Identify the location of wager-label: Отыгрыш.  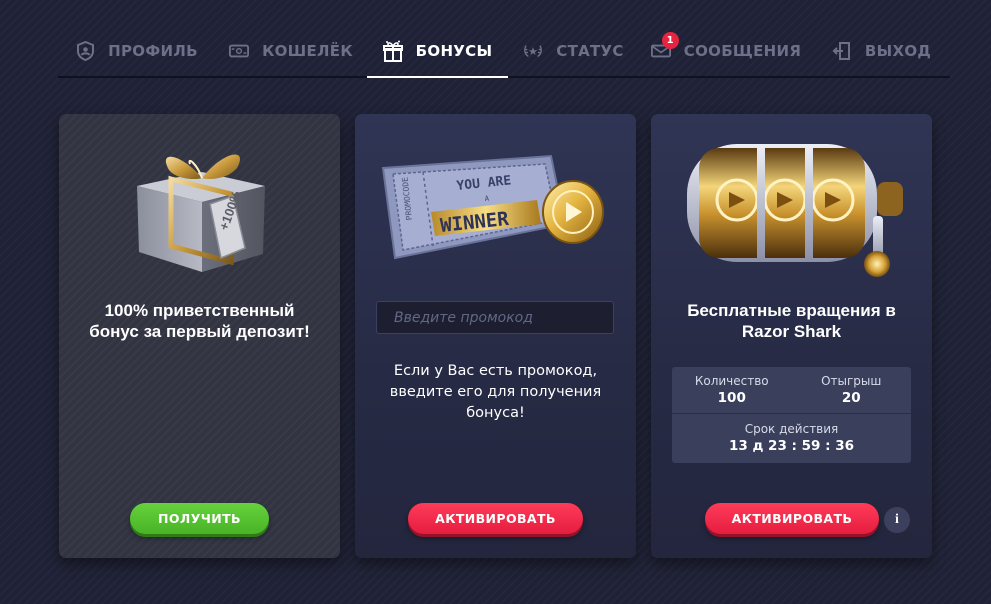
(851, 381).